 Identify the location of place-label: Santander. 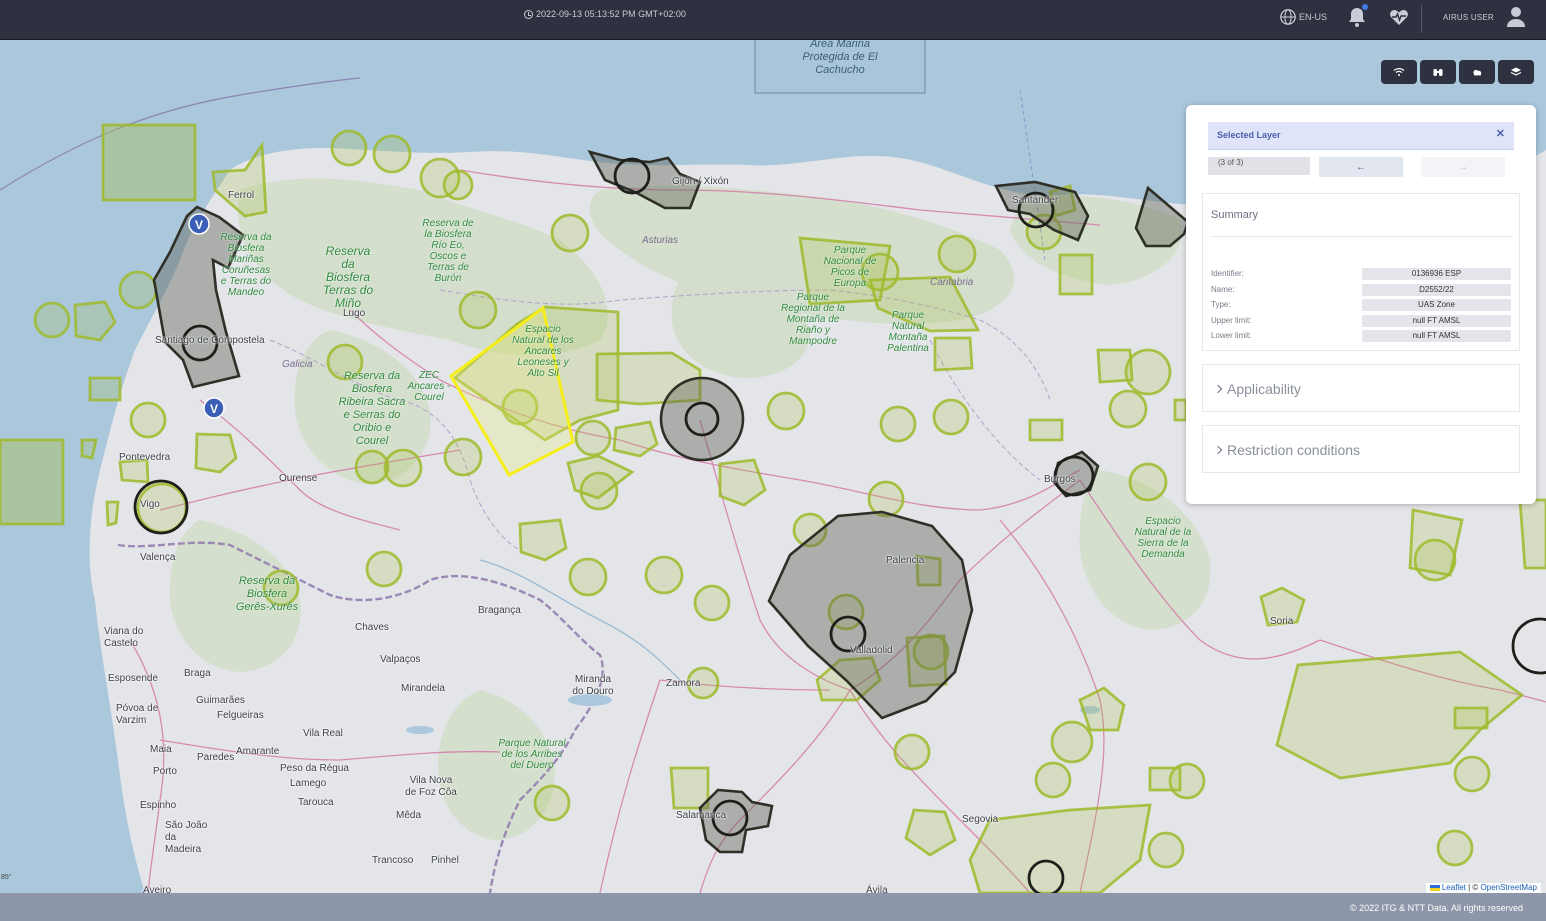
(1035, 200).